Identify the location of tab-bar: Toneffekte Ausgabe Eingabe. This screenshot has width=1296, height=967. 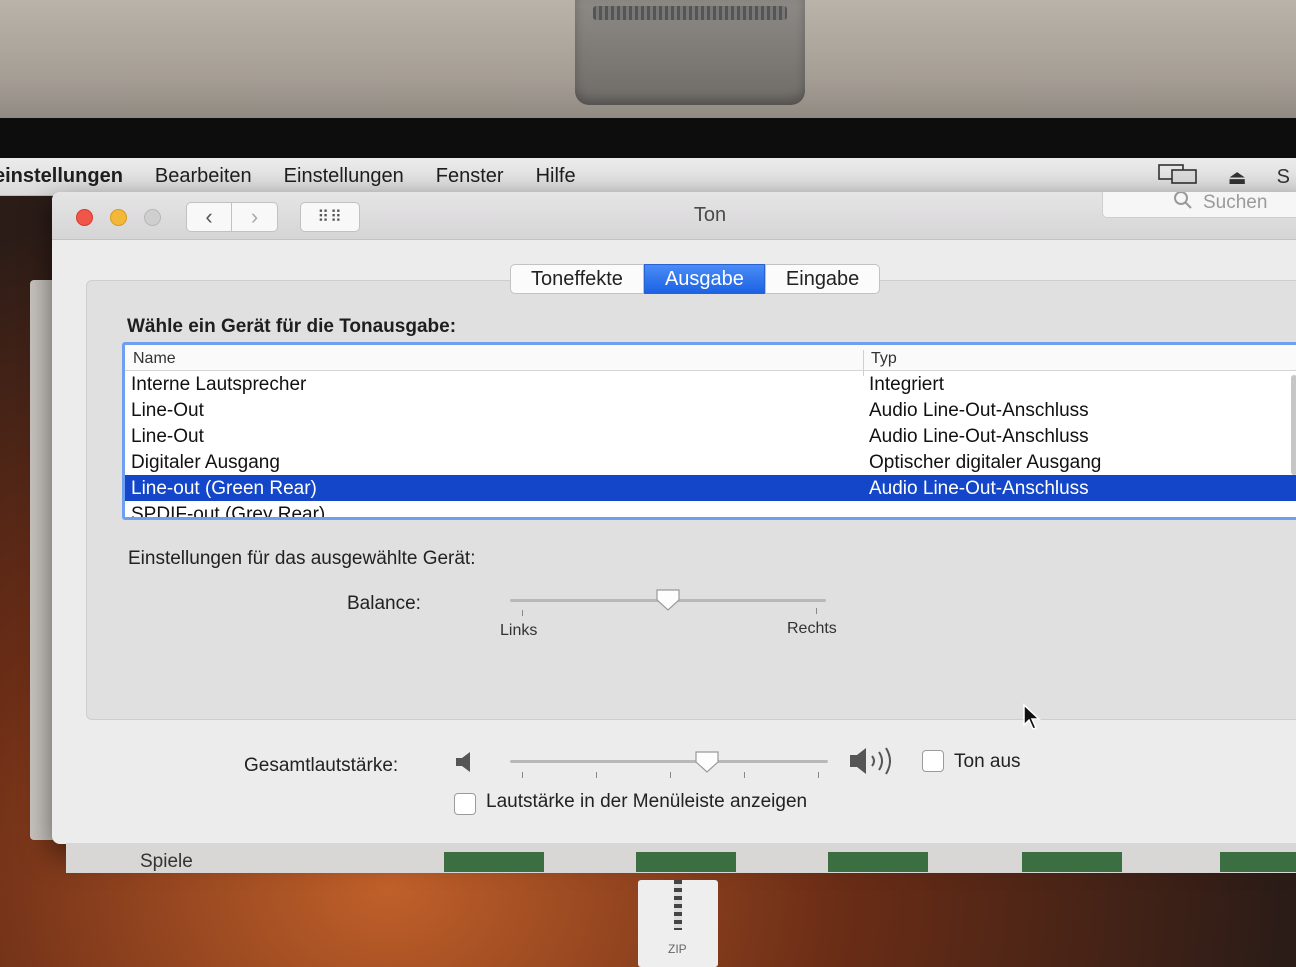
(695, 279).